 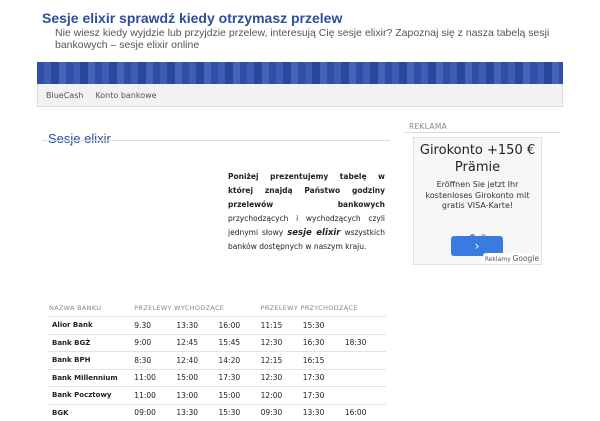 I want to click on time-cell: 11:15, so click(x=280, y=325).